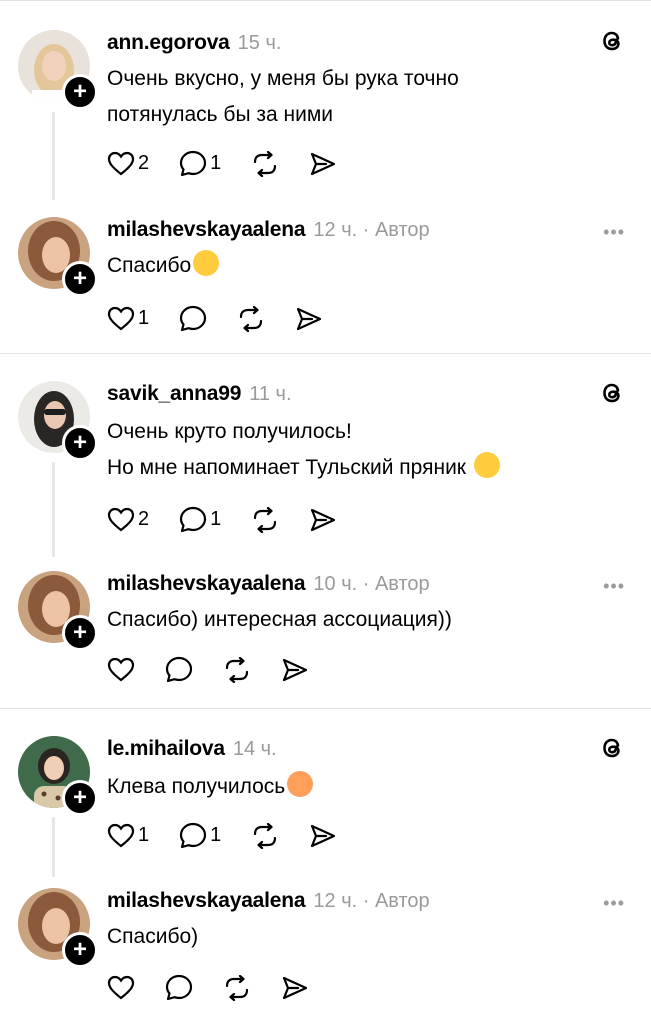 Image resolution: width=651 pixels, height=1024 pixels. I want to click on username: le.mihailova, so click(166, 749).